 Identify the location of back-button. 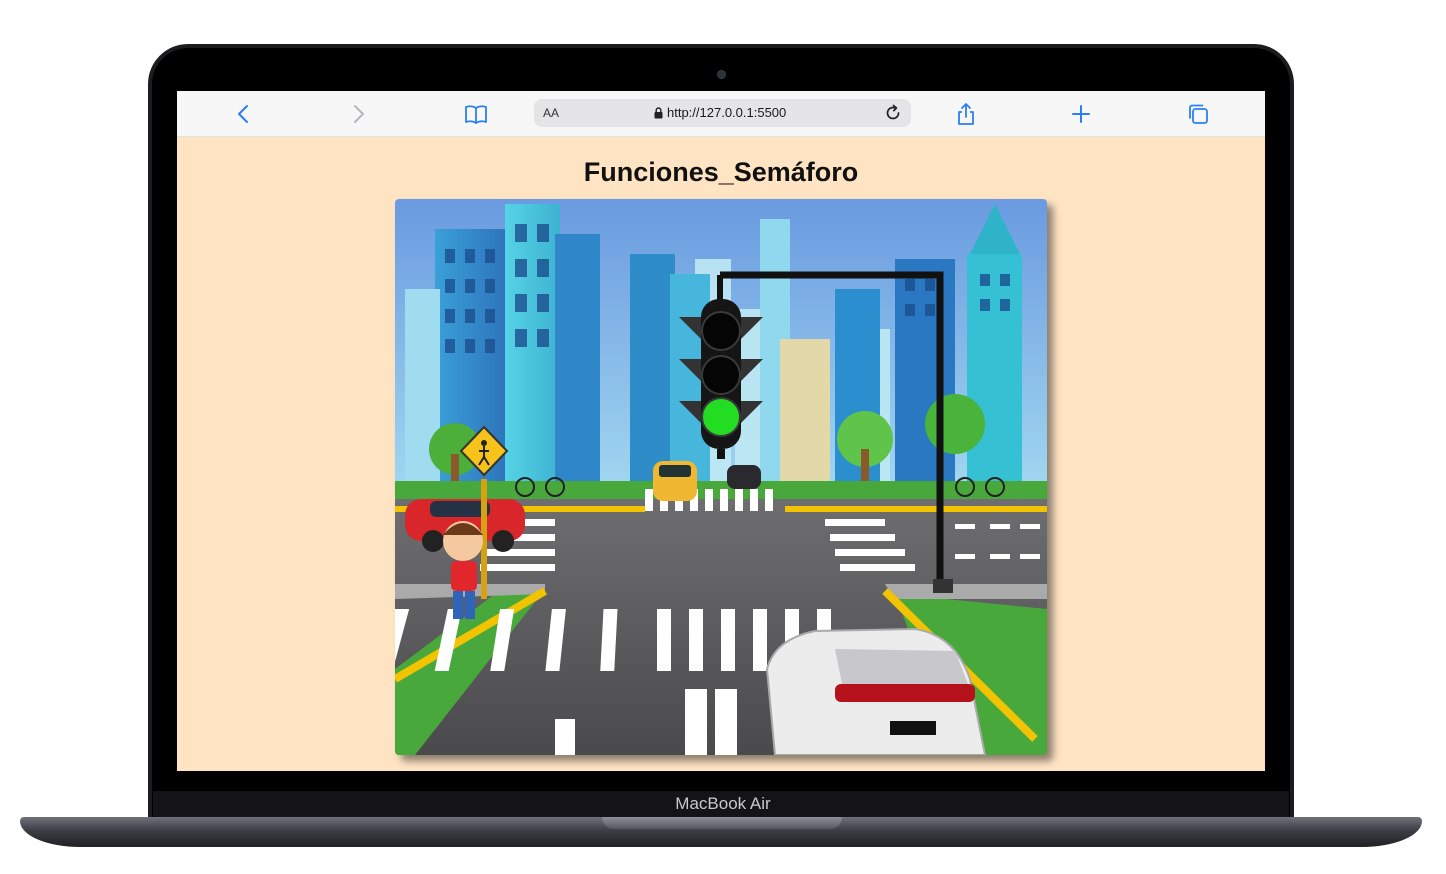
(243, 114).